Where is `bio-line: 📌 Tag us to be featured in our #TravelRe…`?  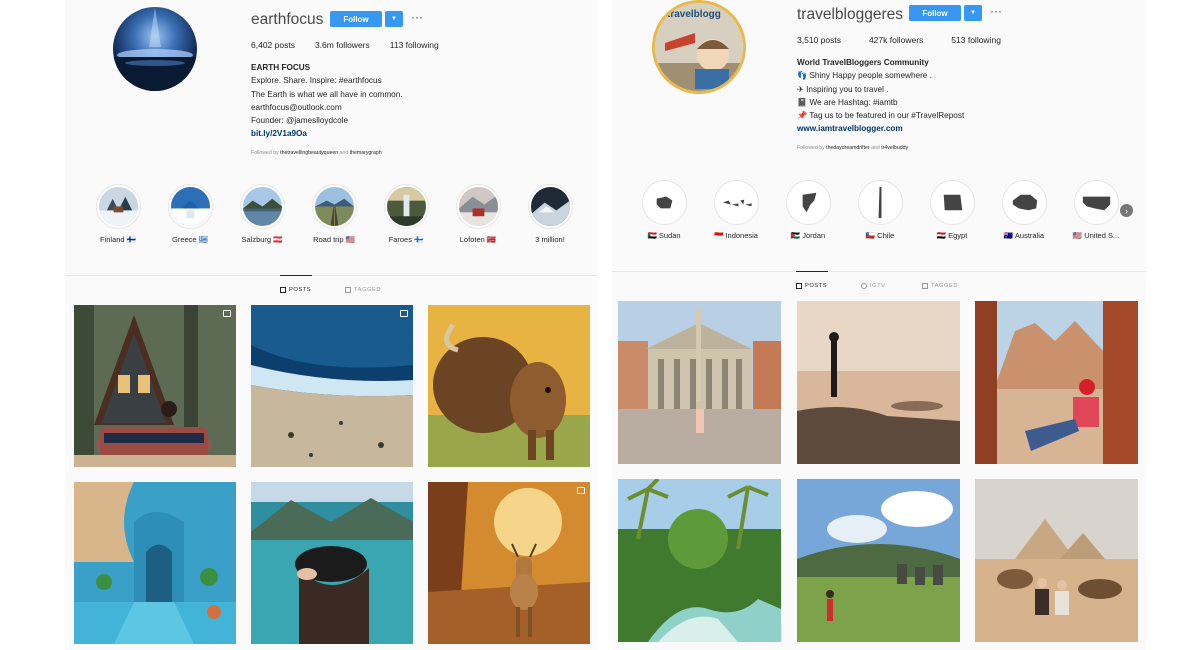
bio-line: 📌 Tag us to be featured in our #TravelRe… is located at coordinates (881, 116).